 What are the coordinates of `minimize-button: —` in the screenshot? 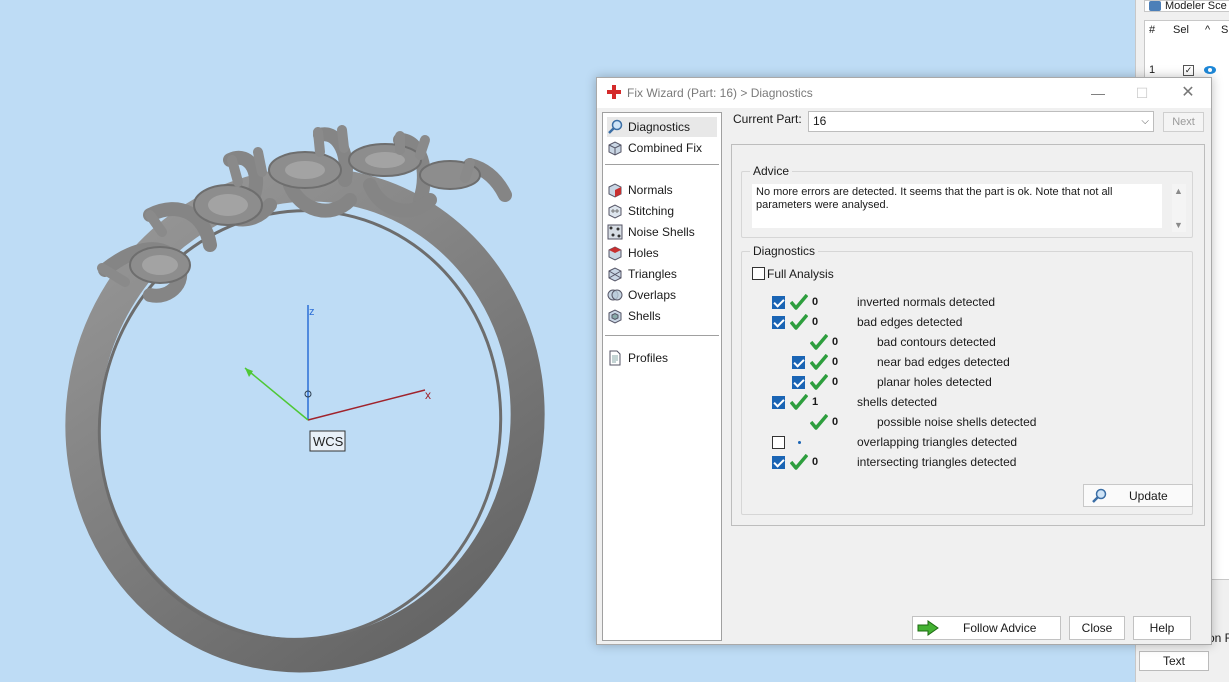 It's located at (1098, 93).